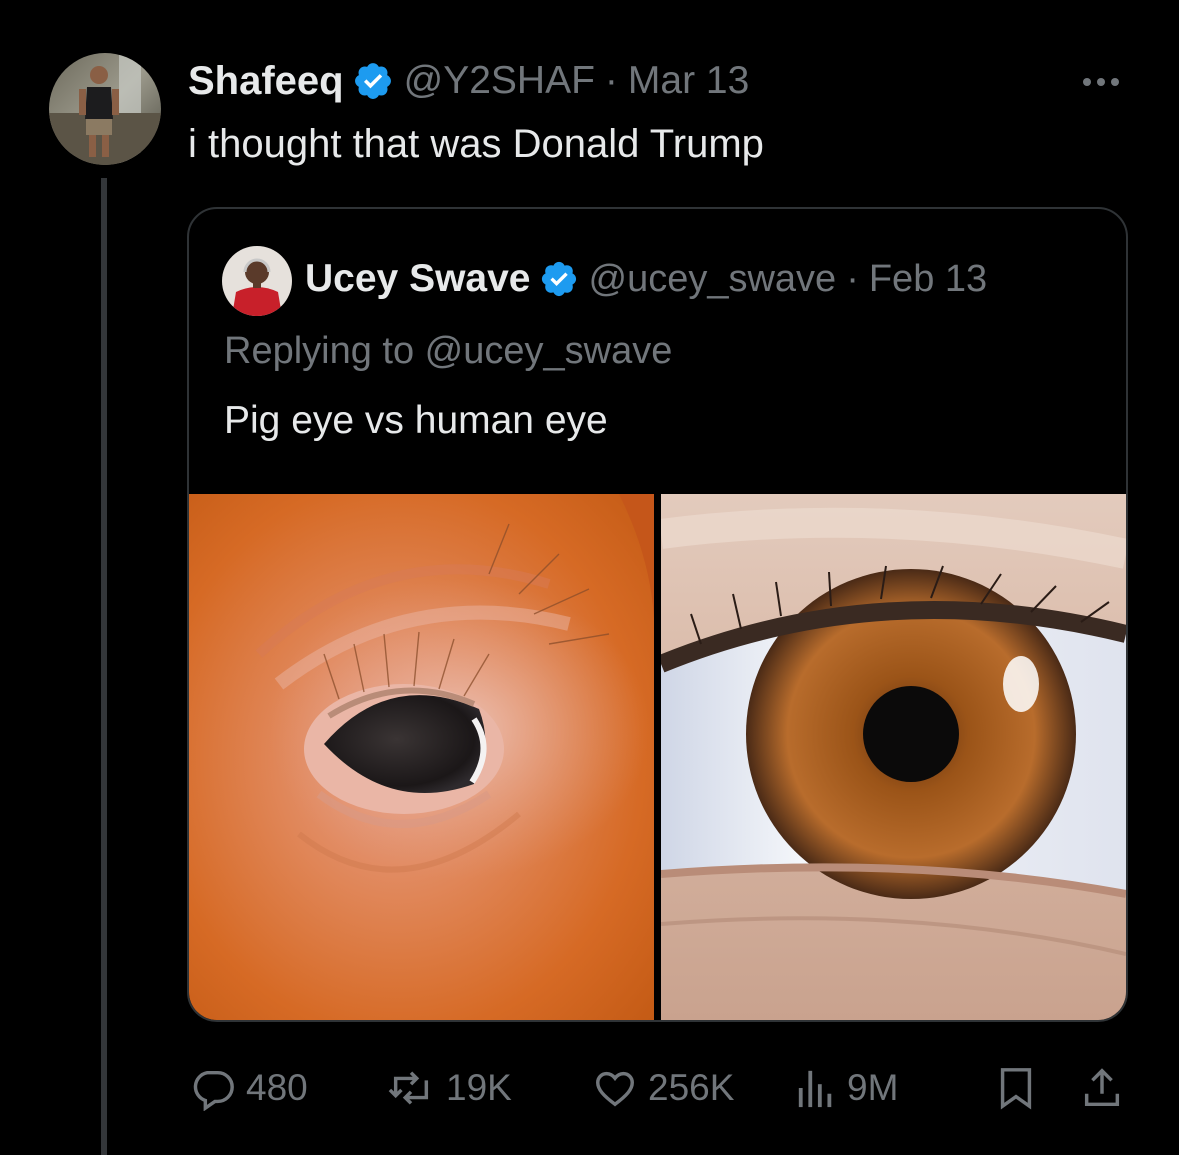  I want to click on reply-count: 480, so click(277, 1087).